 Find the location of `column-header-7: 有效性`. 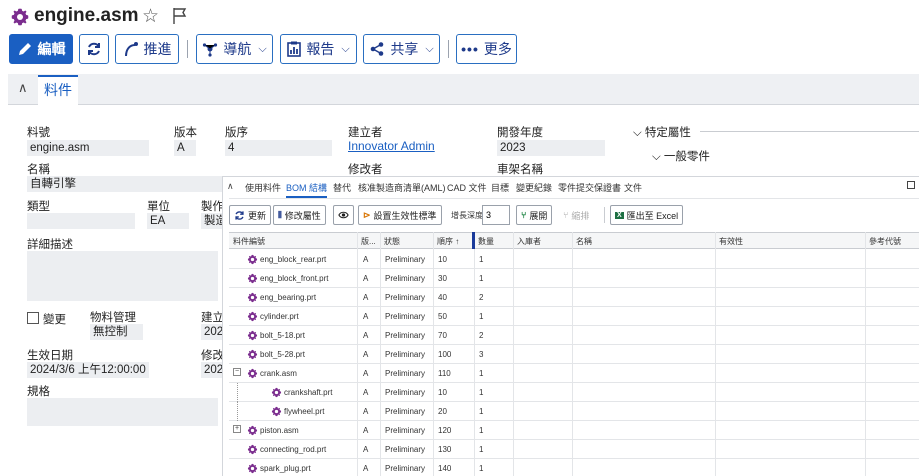

column-header-7: 有效性 is located at coordinates (731, 241).